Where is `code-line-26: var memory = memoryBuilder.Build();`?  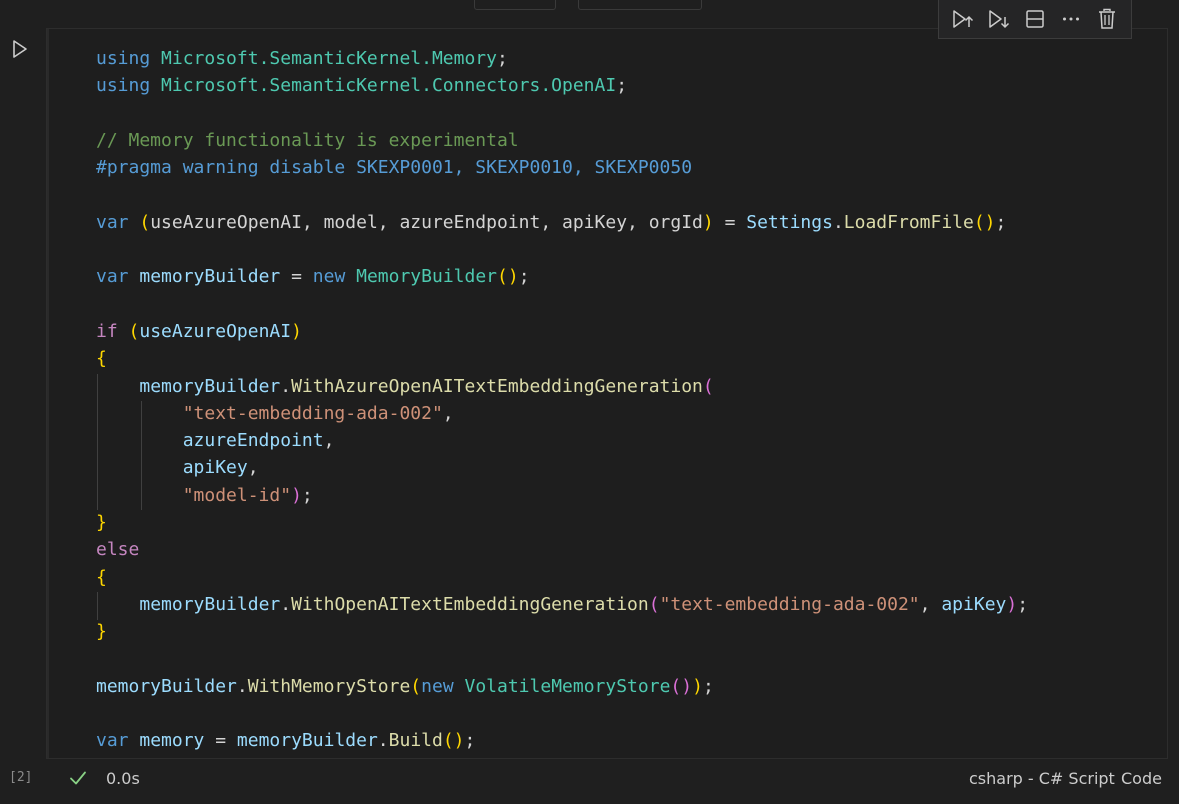 code-line-26: var memory = memoryBuilder.Build(); is located at coordinates (286, 741).